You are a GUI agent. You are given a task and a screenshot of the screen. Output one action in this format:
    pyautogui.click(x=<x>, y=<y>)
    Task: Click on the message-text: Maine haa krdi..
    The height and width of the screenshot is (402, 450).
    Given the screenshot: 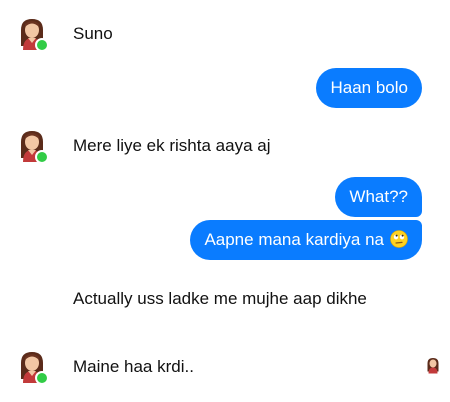 What is the action you would take?
    pyautogui.click(x=133, y=366)
    